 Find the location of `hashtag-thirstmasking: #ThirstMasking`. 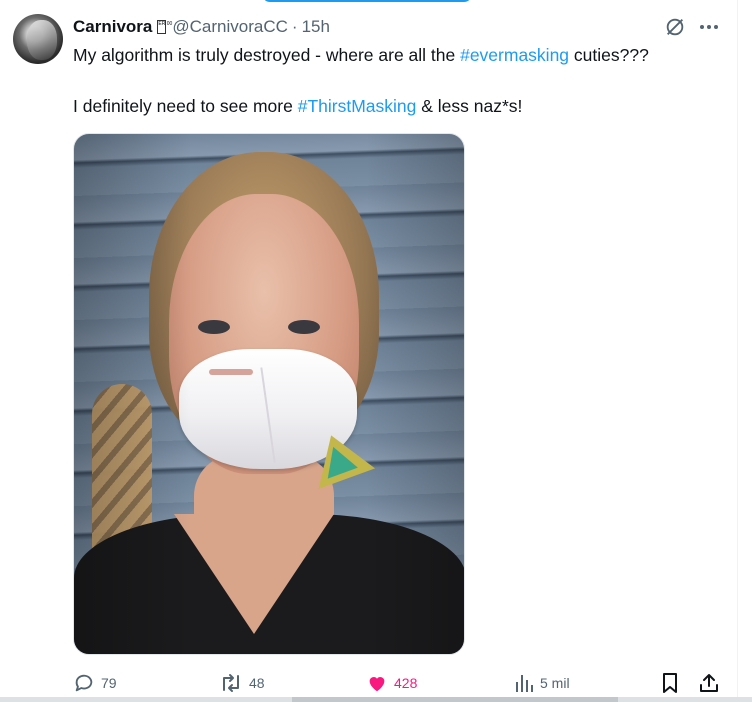

hashtag-thirstmasking: #ThirstMasking is located at coordinates (357, 106).